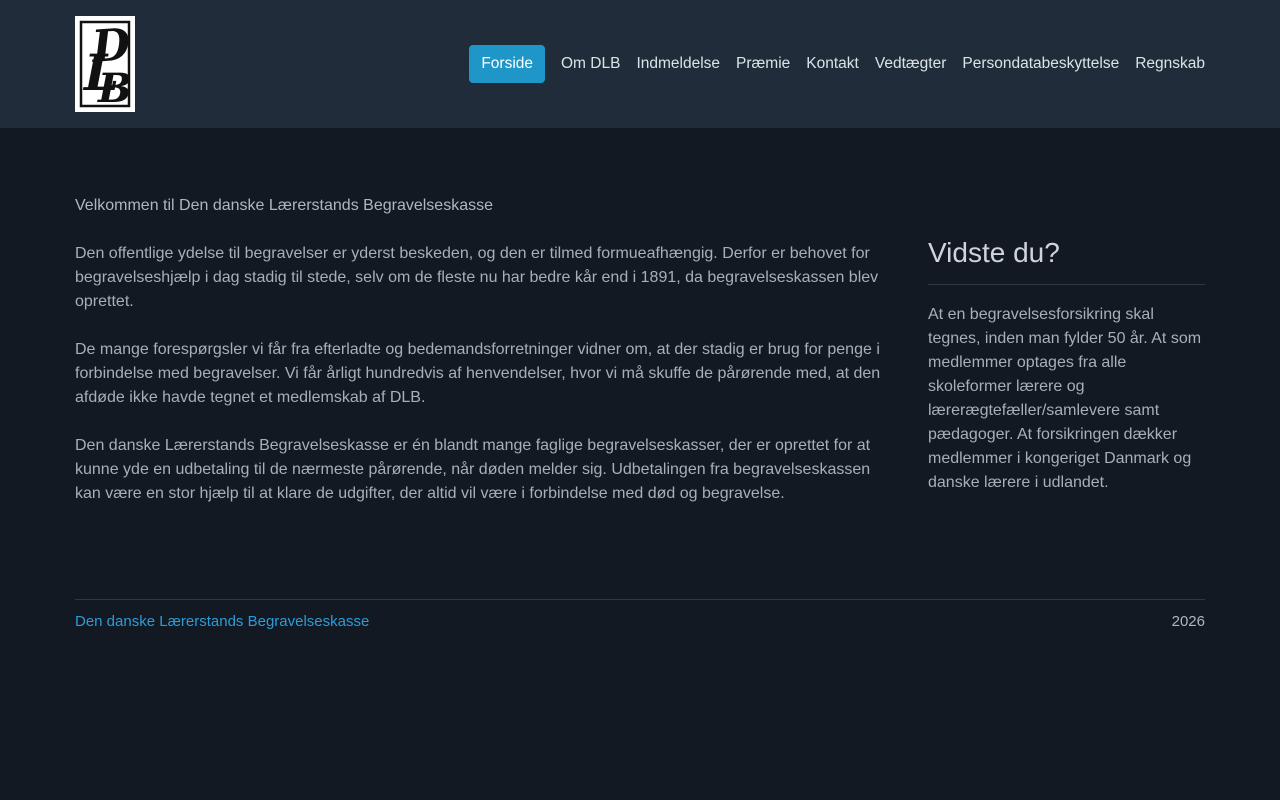  I want to click on nav-item-persondatabeskyttelse: Persondatabeskyttelse, so click(1040, 64).